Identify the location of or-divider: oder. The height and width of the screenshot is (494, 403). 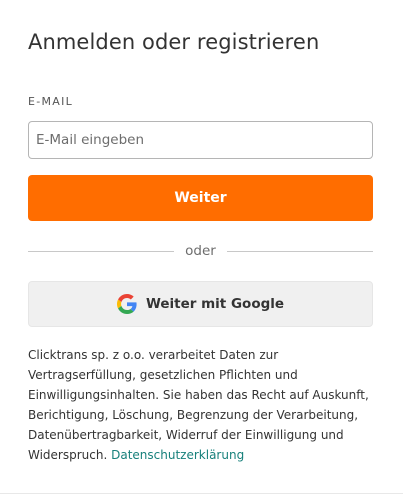
(200, 252).